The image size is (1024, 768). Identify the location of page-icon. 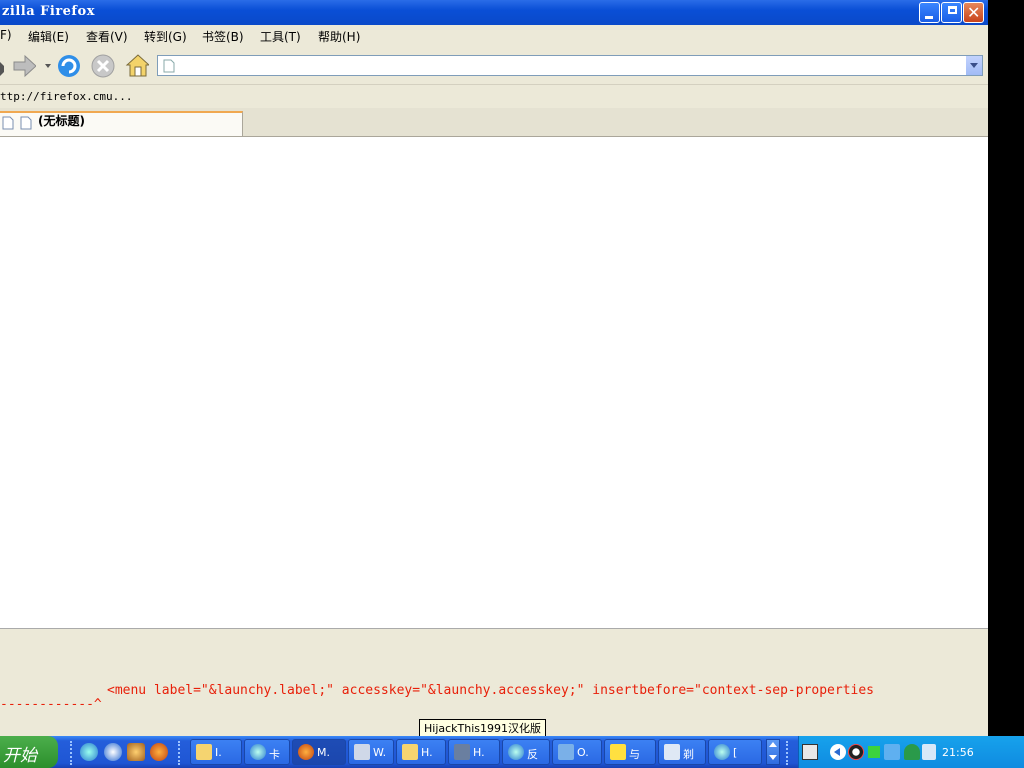
(169, 66).